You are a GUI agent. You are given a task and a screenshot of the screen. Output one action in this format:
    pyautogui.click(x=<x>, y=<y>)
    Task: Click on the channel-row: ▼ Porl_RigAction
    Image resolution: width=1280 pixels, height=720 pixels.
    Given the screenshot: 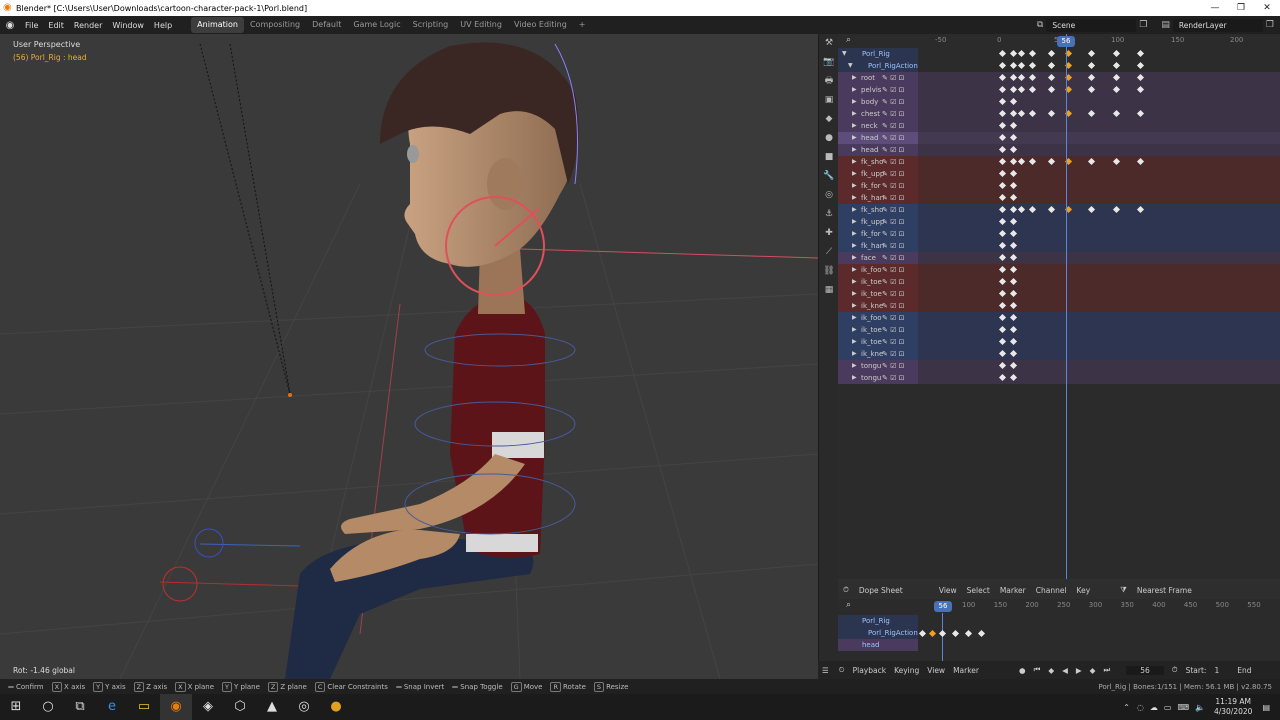 What is the action you would take?
    pyautogui.click(x=878, y=66)
    